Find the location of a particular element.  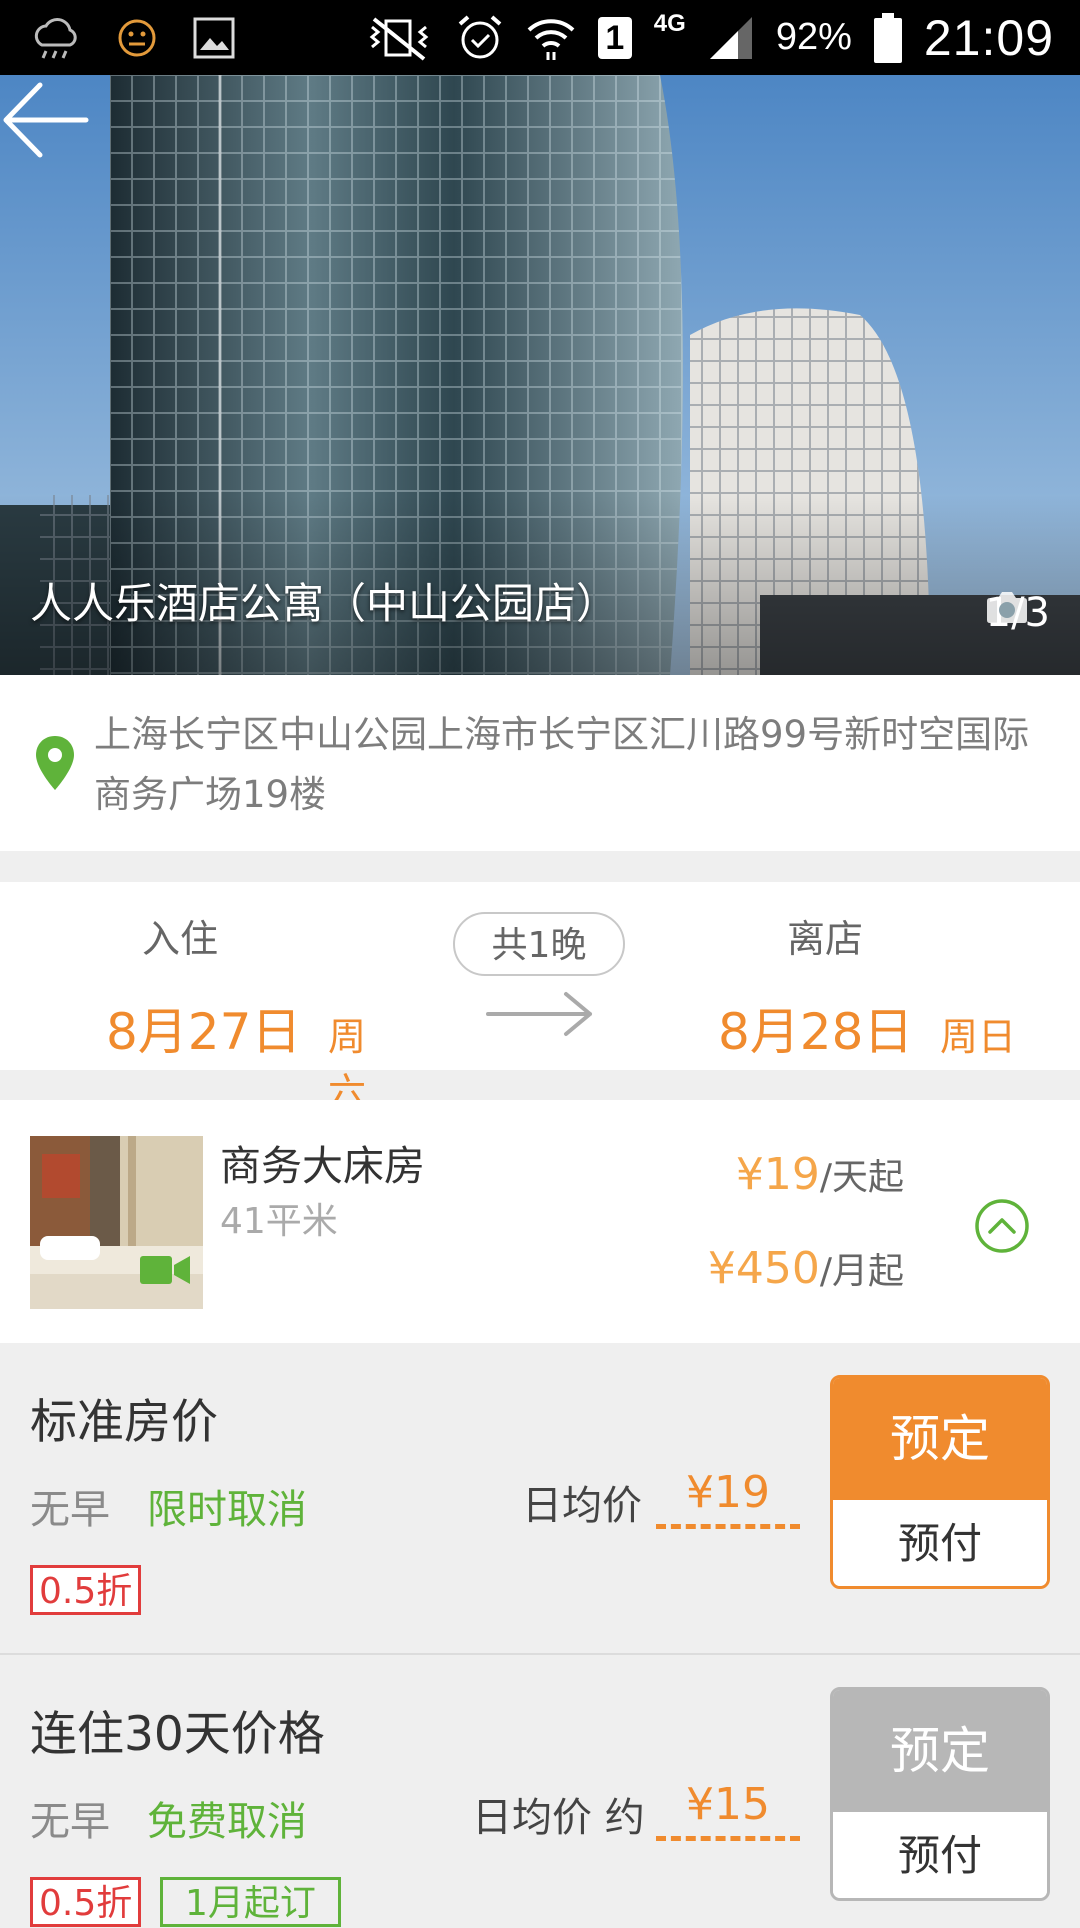

cancel-policy: 限时取消 is located at coordinates (227, 1510).